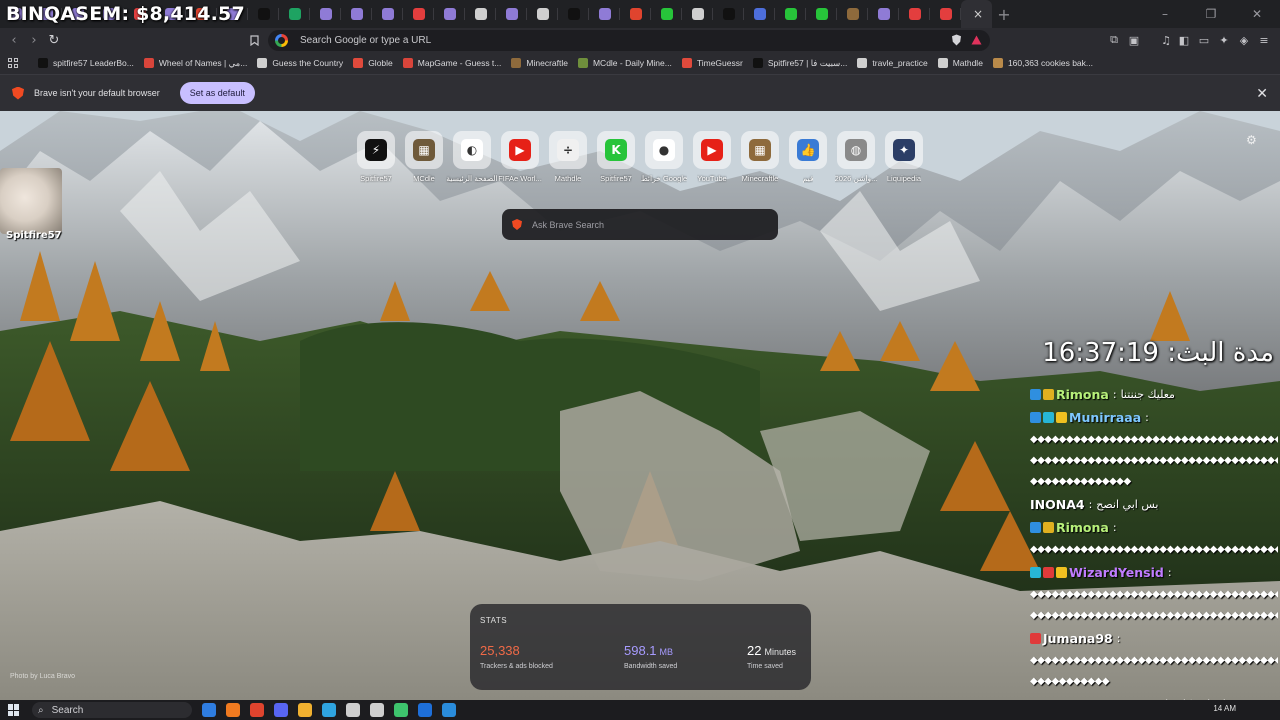 The width and height of the screenshot is (1280, 720). Describe the element at coordinates (1204, 40) in the screenshot. I see `wallet-icon: ▭` at that location.